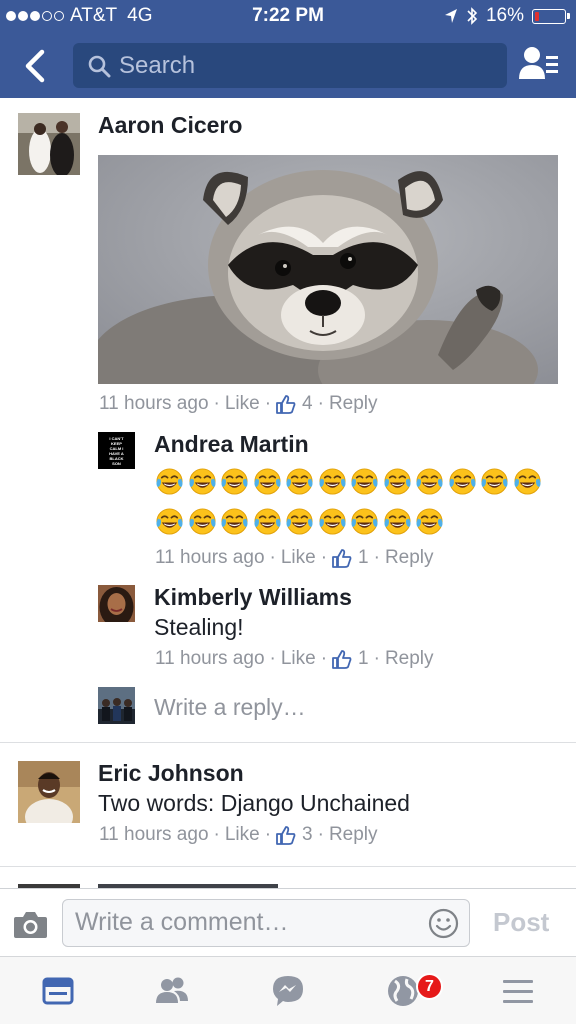 Image resolution: width=576 pixels, height=1024 pixels. Describe the element at coordinates (199, 627) in the screenshot. I see `reply-text: Stealing!` at that location.